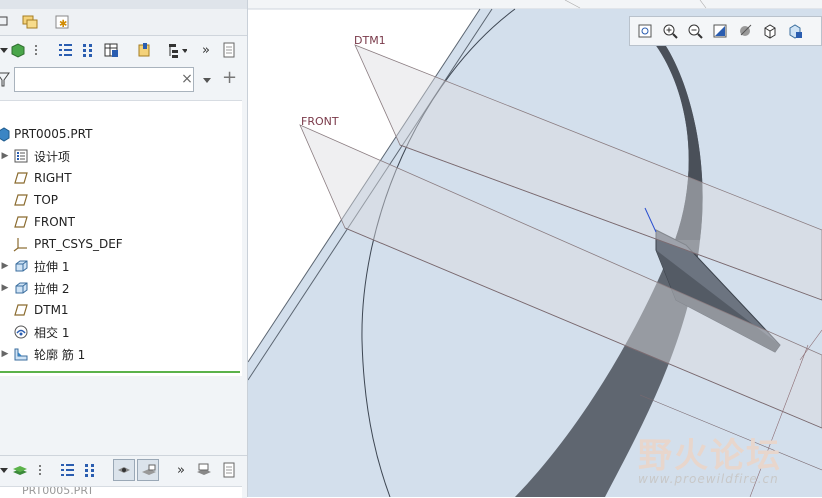 The width and height of the screenshot is (822, 498). I want to click on layer-filter-icon, so click(149, 469).